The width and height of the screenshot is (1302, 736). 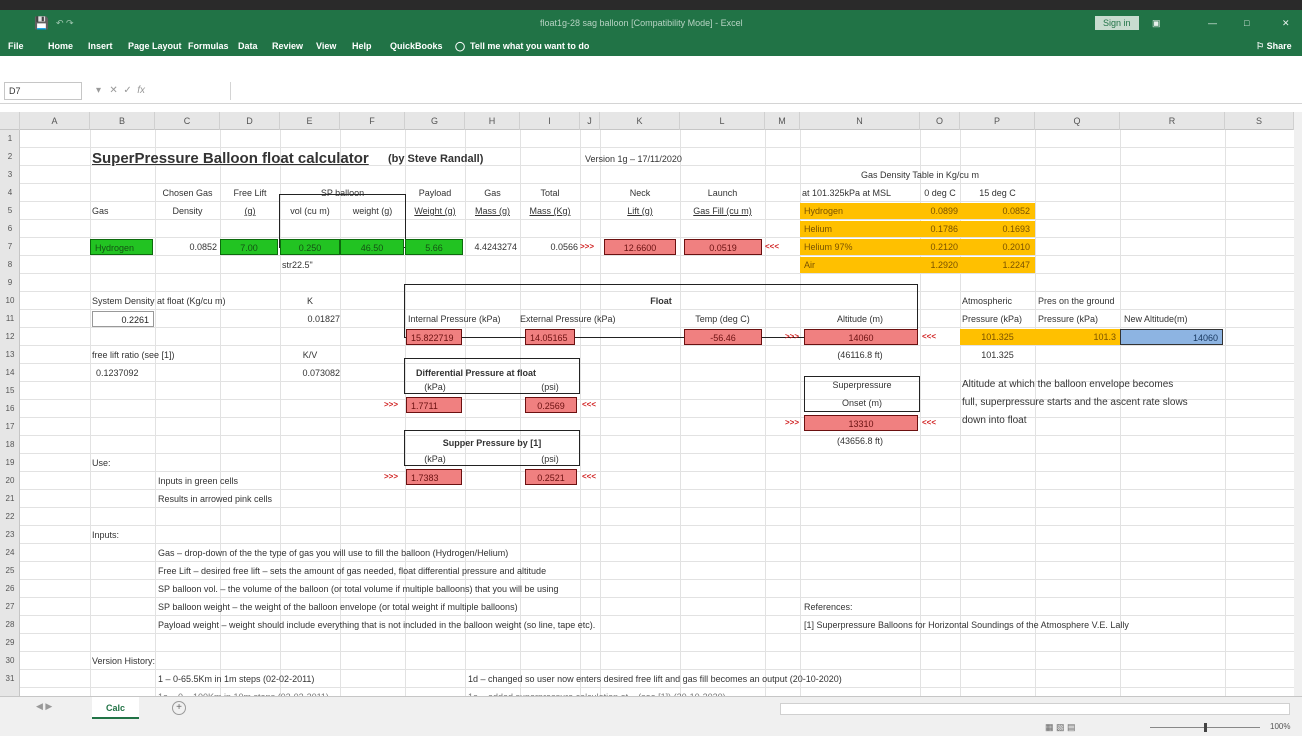 I want to click on row-header: 7, so click(x=10, y=247).